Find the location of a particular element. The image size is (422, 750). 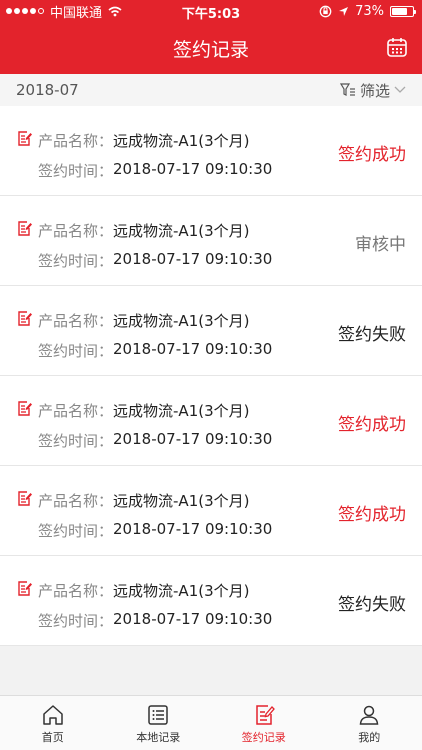

tab-label: 首页 is located at coordinates (52, 737).